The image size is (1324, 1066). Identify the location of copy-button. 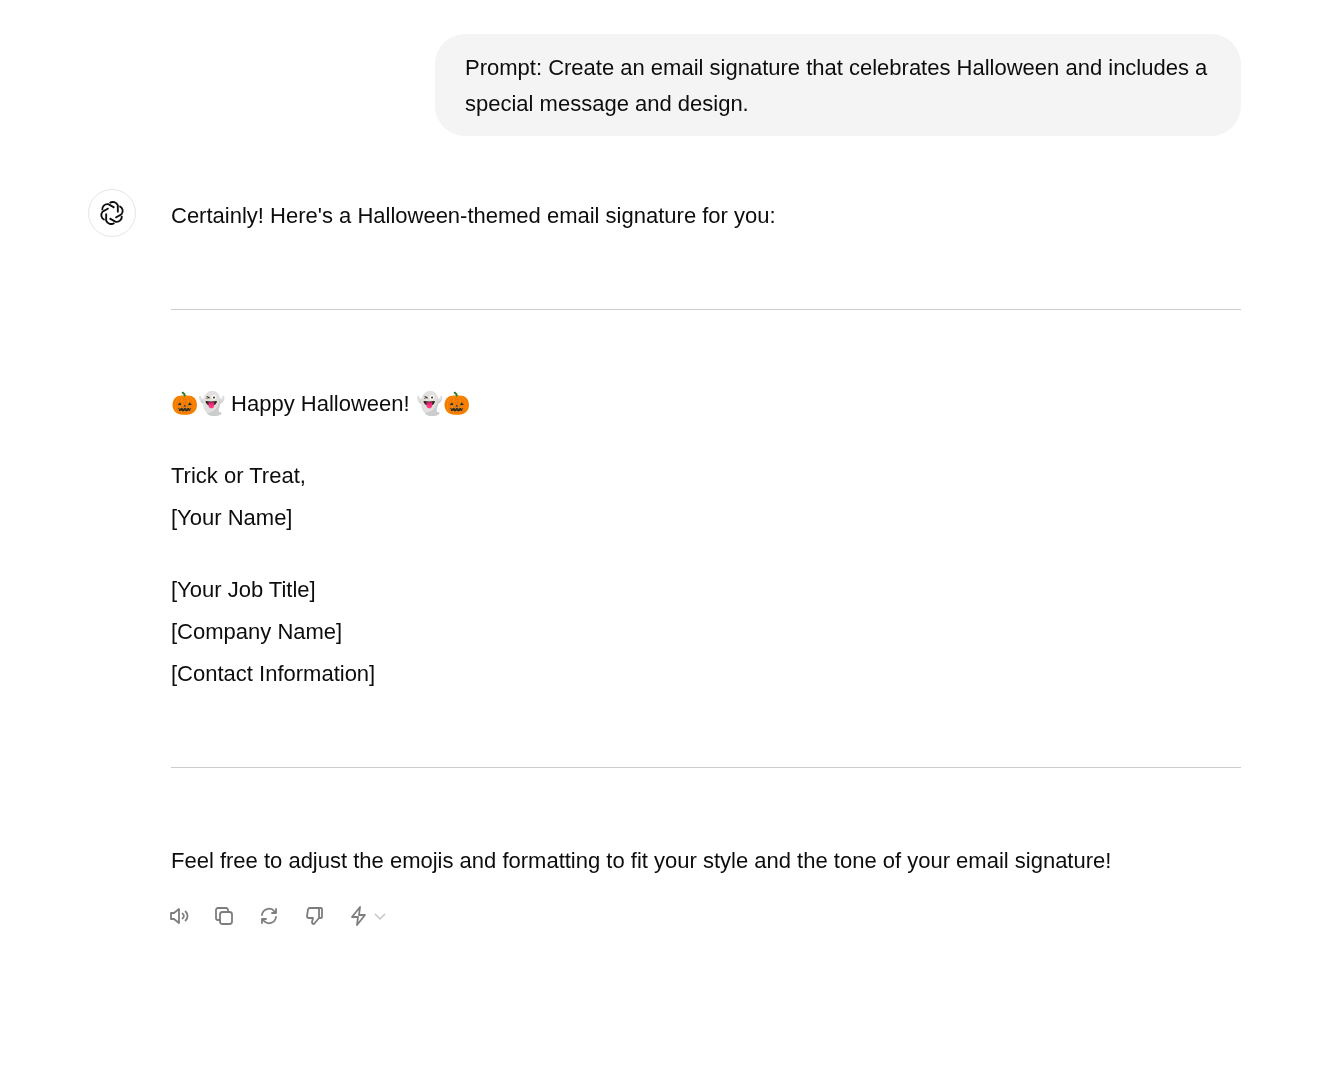
(224, 916).